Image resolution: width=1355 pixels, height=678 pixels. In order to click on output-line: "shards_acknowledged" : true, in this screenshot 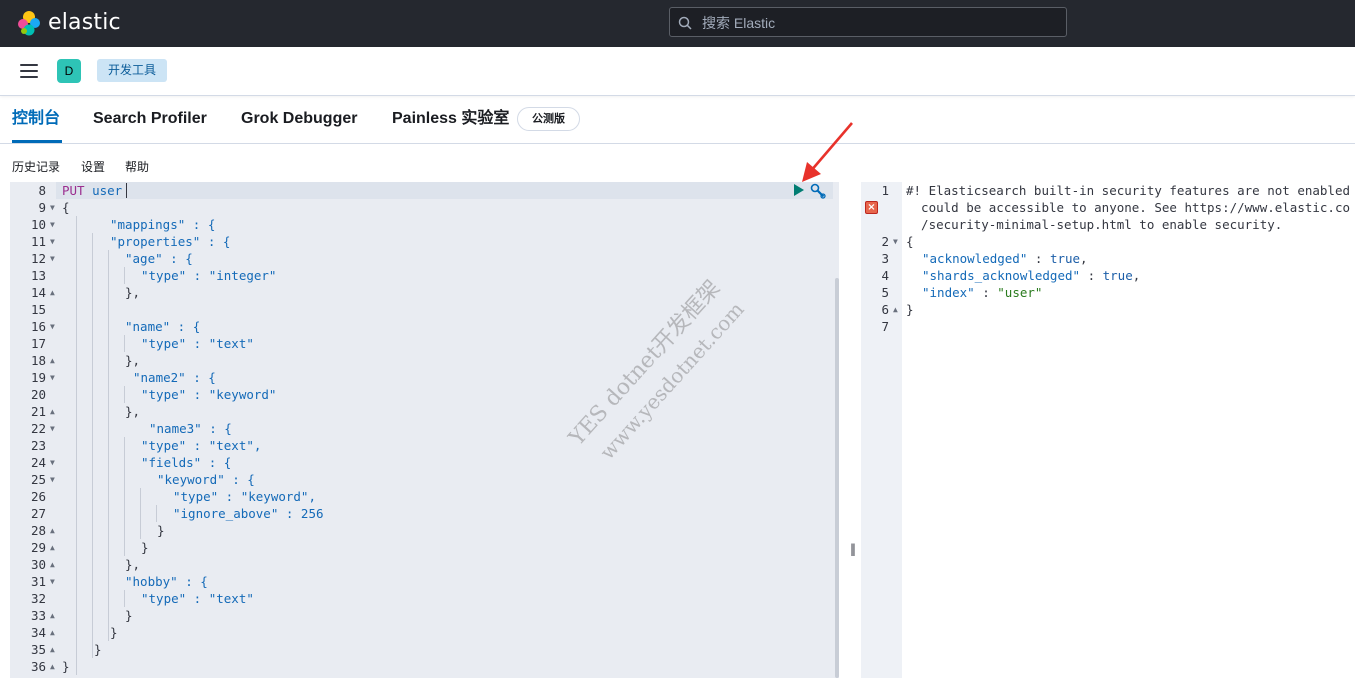, I will do `click(1031, 275)`.